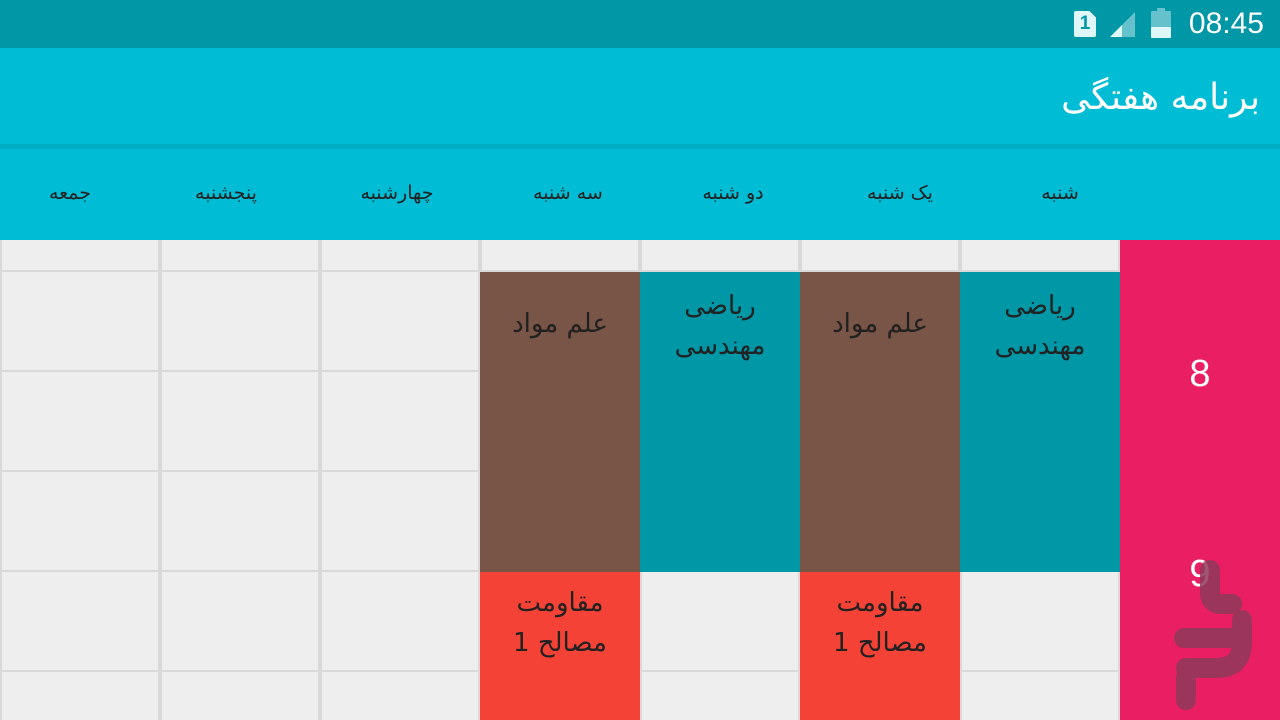  Describe the element at coordinates (397, 193) in the screenshot. I see `day-header-wednesday: چهارشنبه` at that location.